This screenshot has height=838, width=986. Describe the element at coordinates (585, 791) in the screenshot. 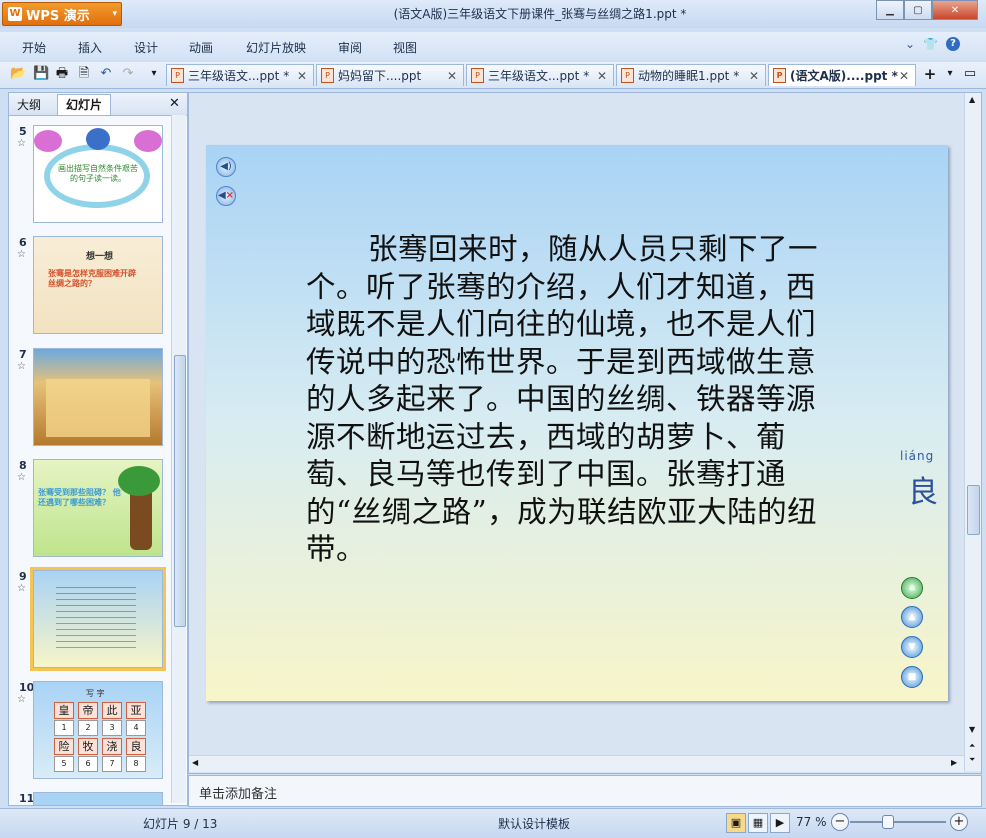

I see `notes-pane: 单击添加备注` at that location.